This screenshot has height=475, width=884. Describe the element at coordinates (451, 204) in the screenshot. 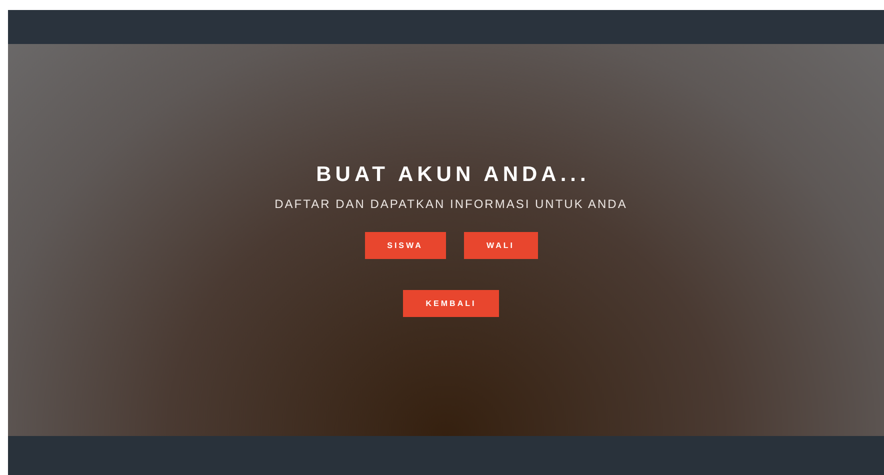

I see `hero-subtitle: DAFTAR DAN DAPATKAN INFORMASI UNTUK ANDA` at that location.